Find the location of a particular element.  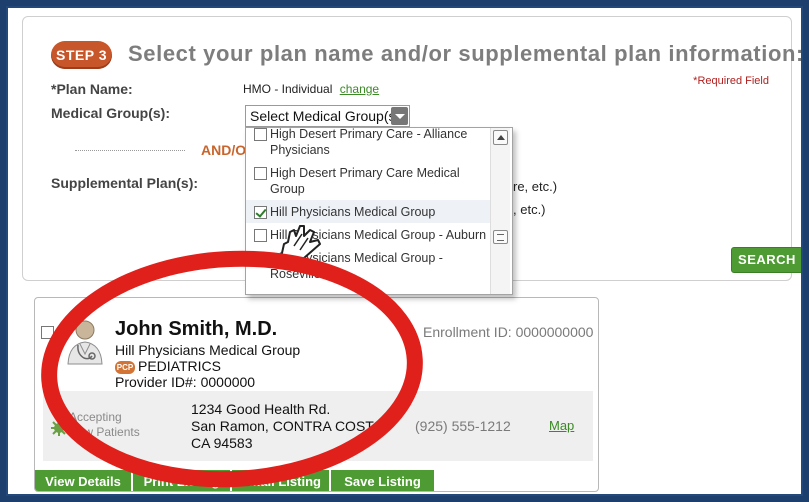

address-line-3: CA 94583 is located at coordinates (222, 443).